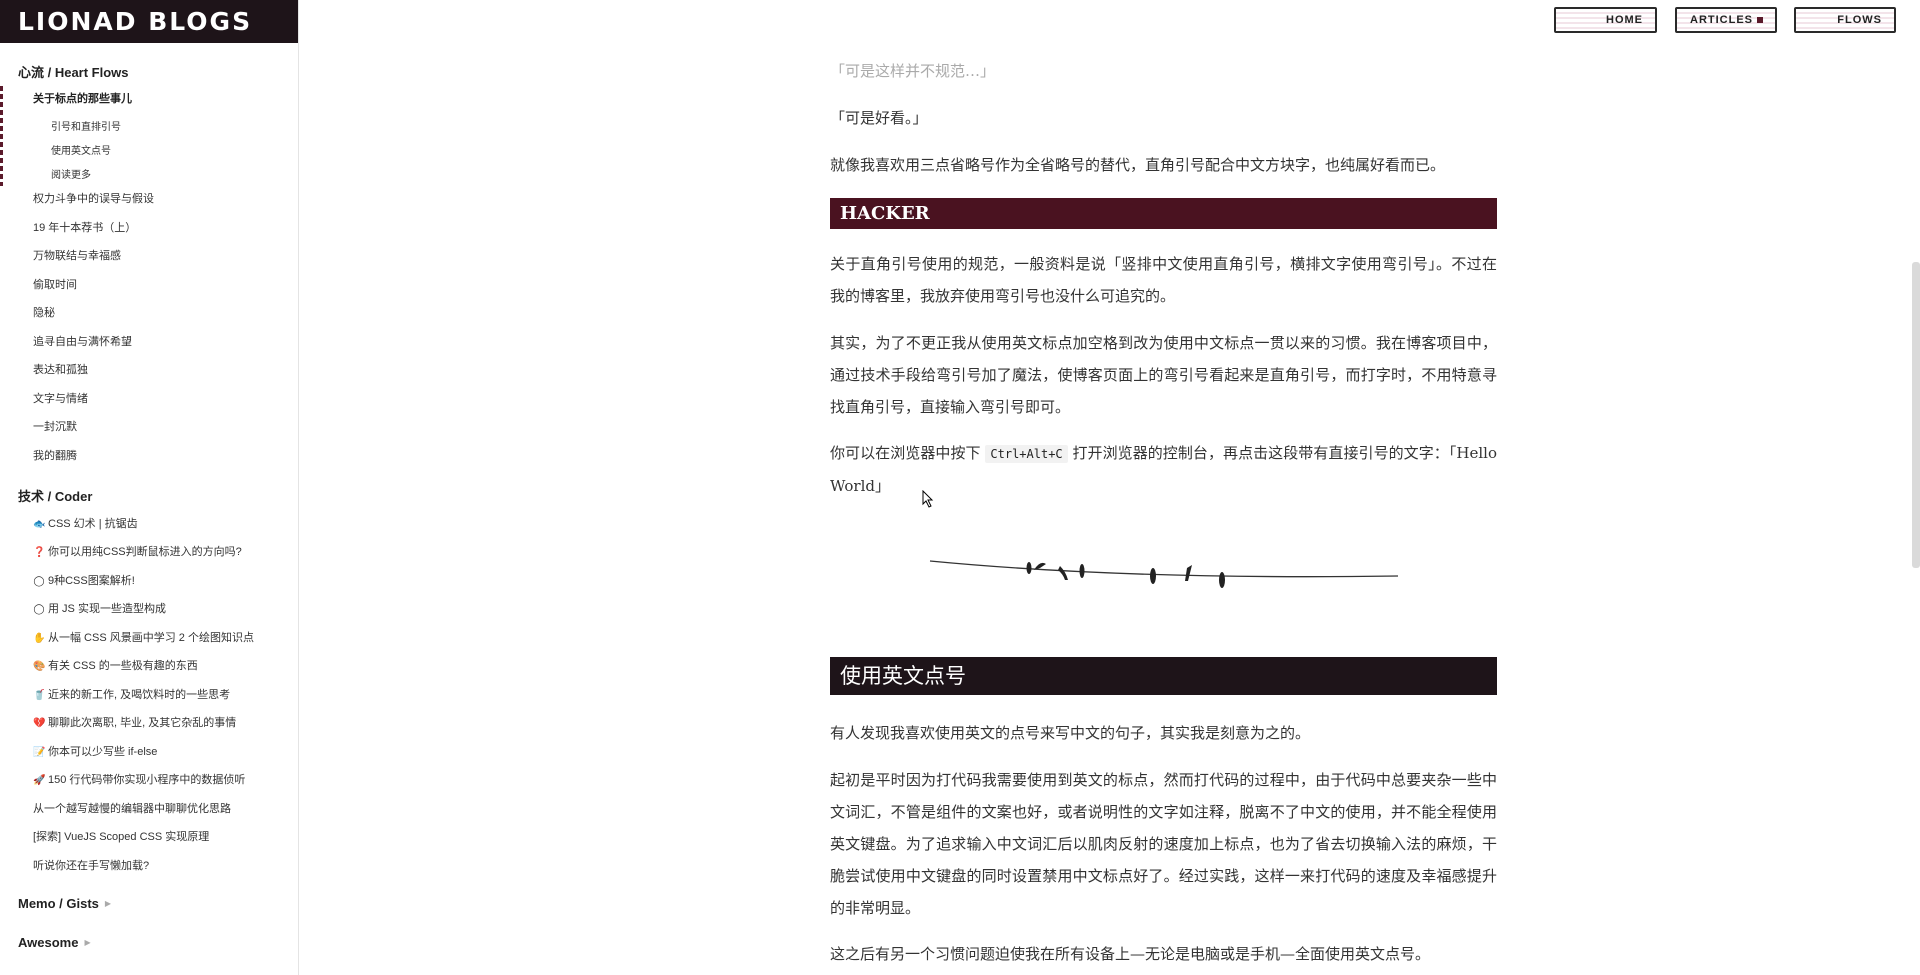  I want to click on section-awesome: Awesome ▶, so click(54, 942).